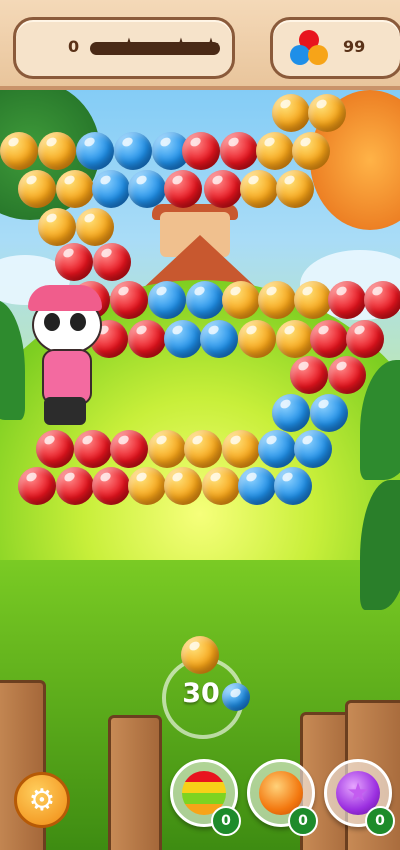 The width and height of the screenshot is (400, 850). Describe the element at coordinates (205, 797) in the screenshot. I see `booster-rainbow: 0` at that location.